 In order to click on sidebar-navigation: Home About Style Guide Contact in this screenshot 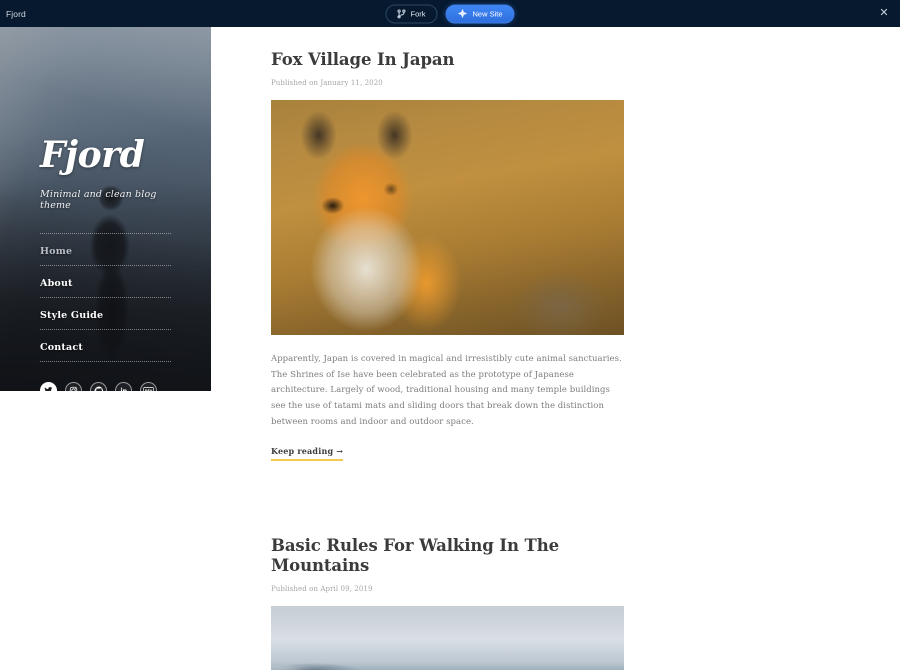, I will do `click(105, 297)`.